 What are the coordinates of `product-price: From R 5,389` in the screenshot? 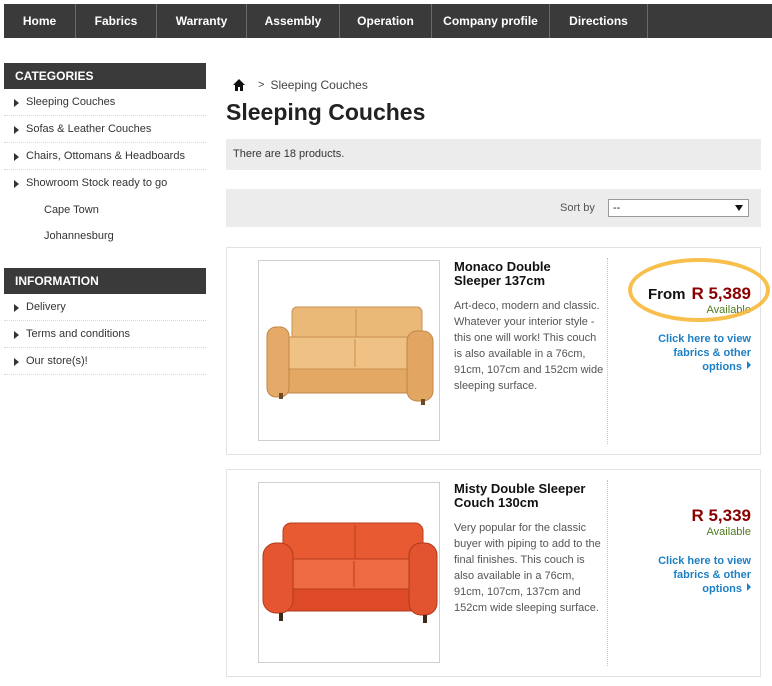 It's located at (699, 294).